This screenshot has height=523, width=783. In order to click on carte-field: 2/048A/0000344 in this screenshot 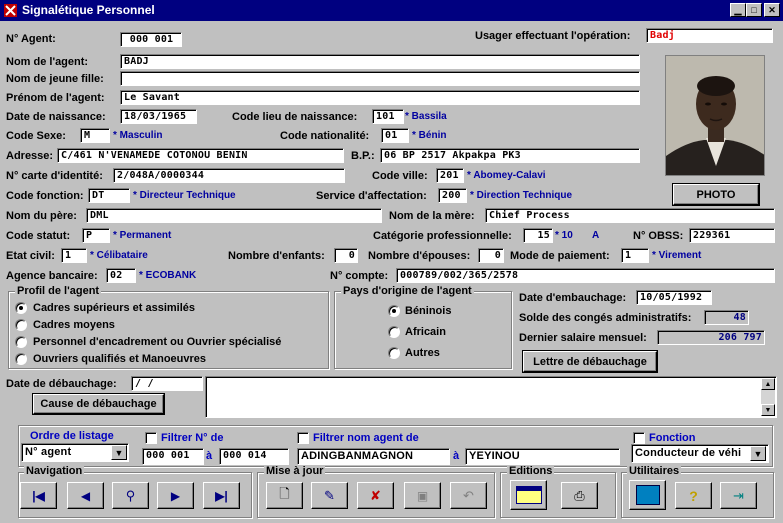, I will do `click(229, 175)`.